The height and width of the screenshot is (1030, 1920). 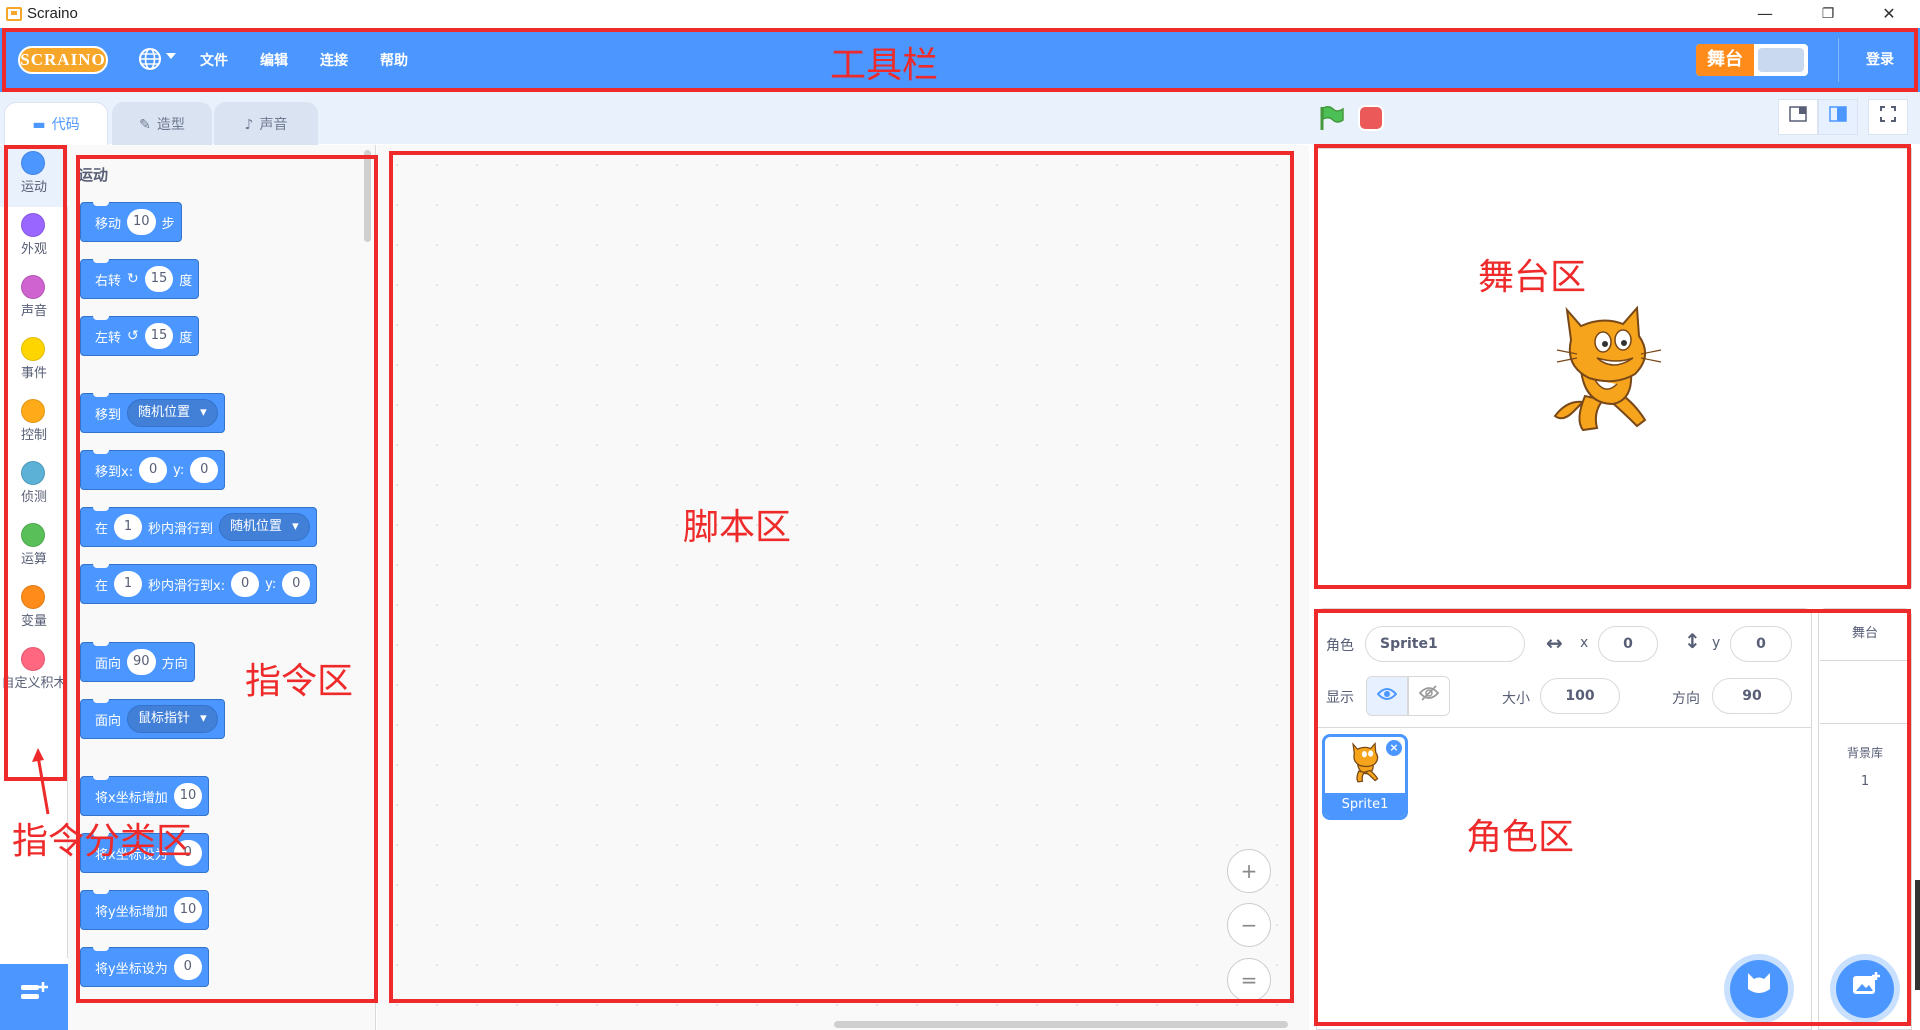 I want to click on tab-sounds: ♪ 声音, so click(x=266, y=124).